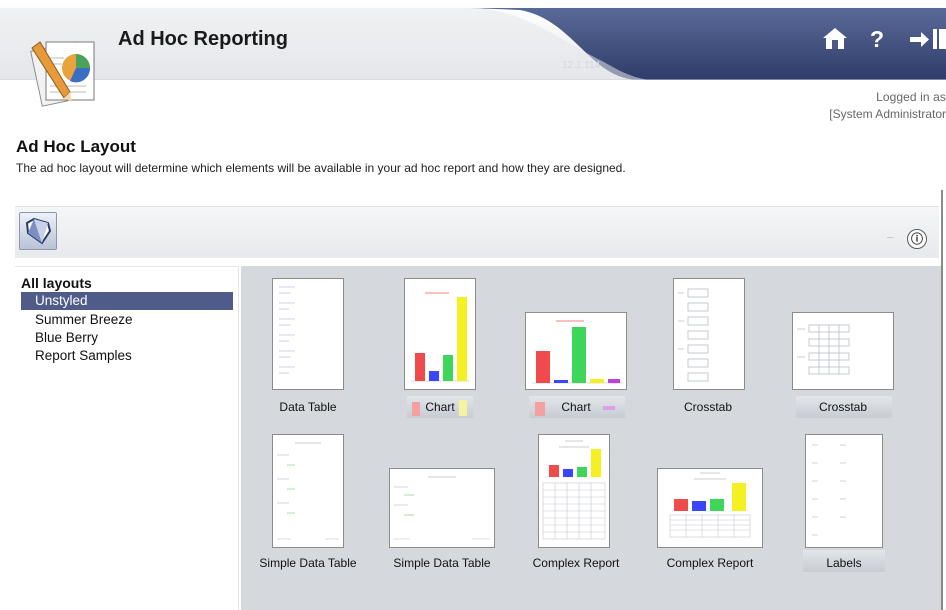 This screenshot has width=946, height=610. What do you see at coordinates (581, 65) in the screenshot?
I see `version-label: 12.1.114` at bounding box center [581, 65].